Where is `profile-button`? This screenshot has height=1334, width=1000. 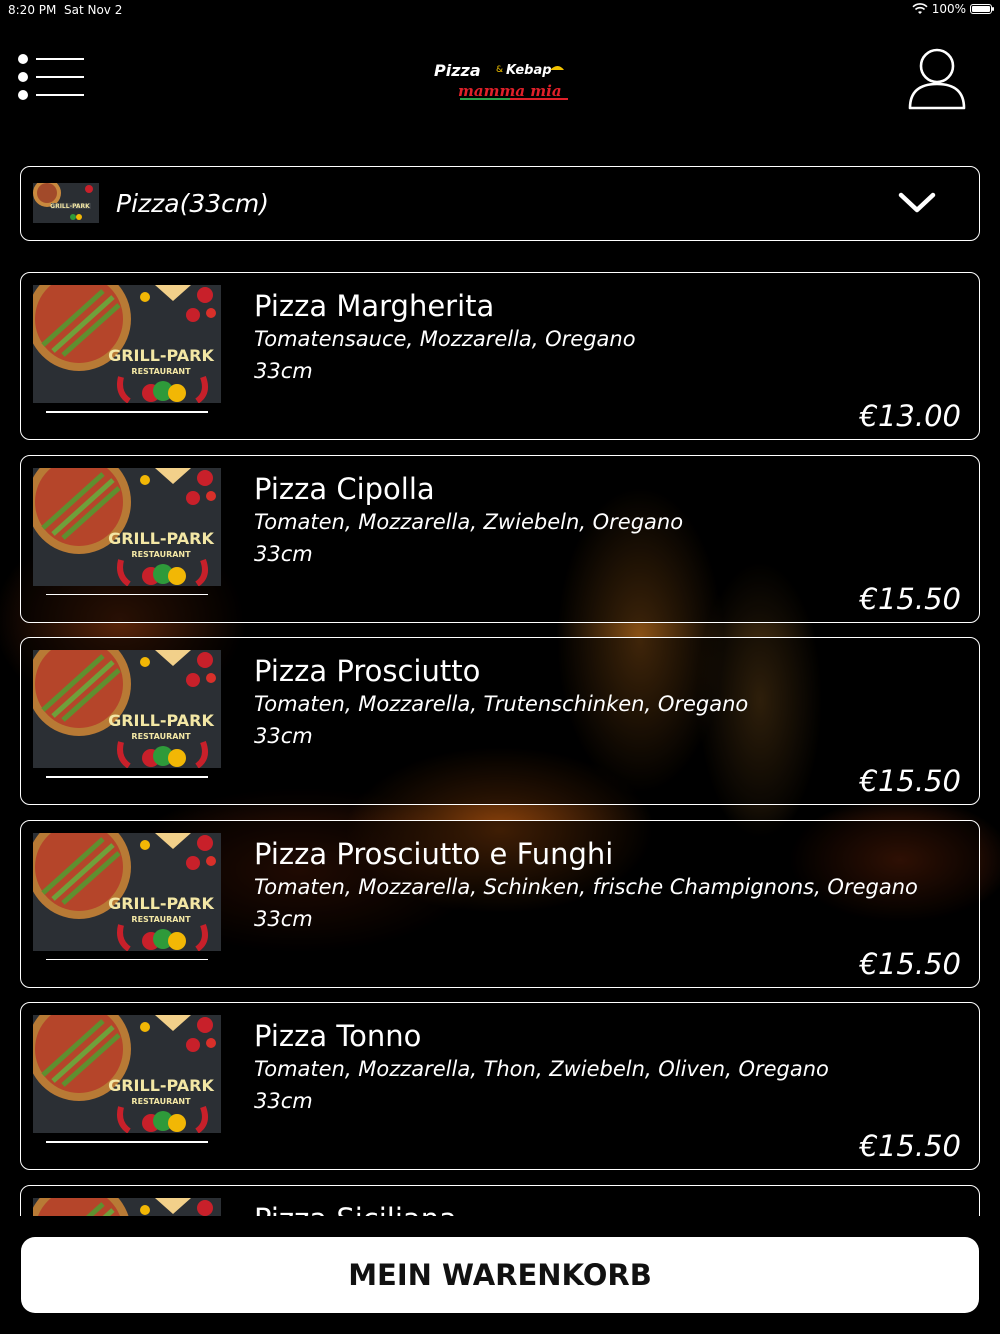
profile-button is located at coordinates (937, 79).